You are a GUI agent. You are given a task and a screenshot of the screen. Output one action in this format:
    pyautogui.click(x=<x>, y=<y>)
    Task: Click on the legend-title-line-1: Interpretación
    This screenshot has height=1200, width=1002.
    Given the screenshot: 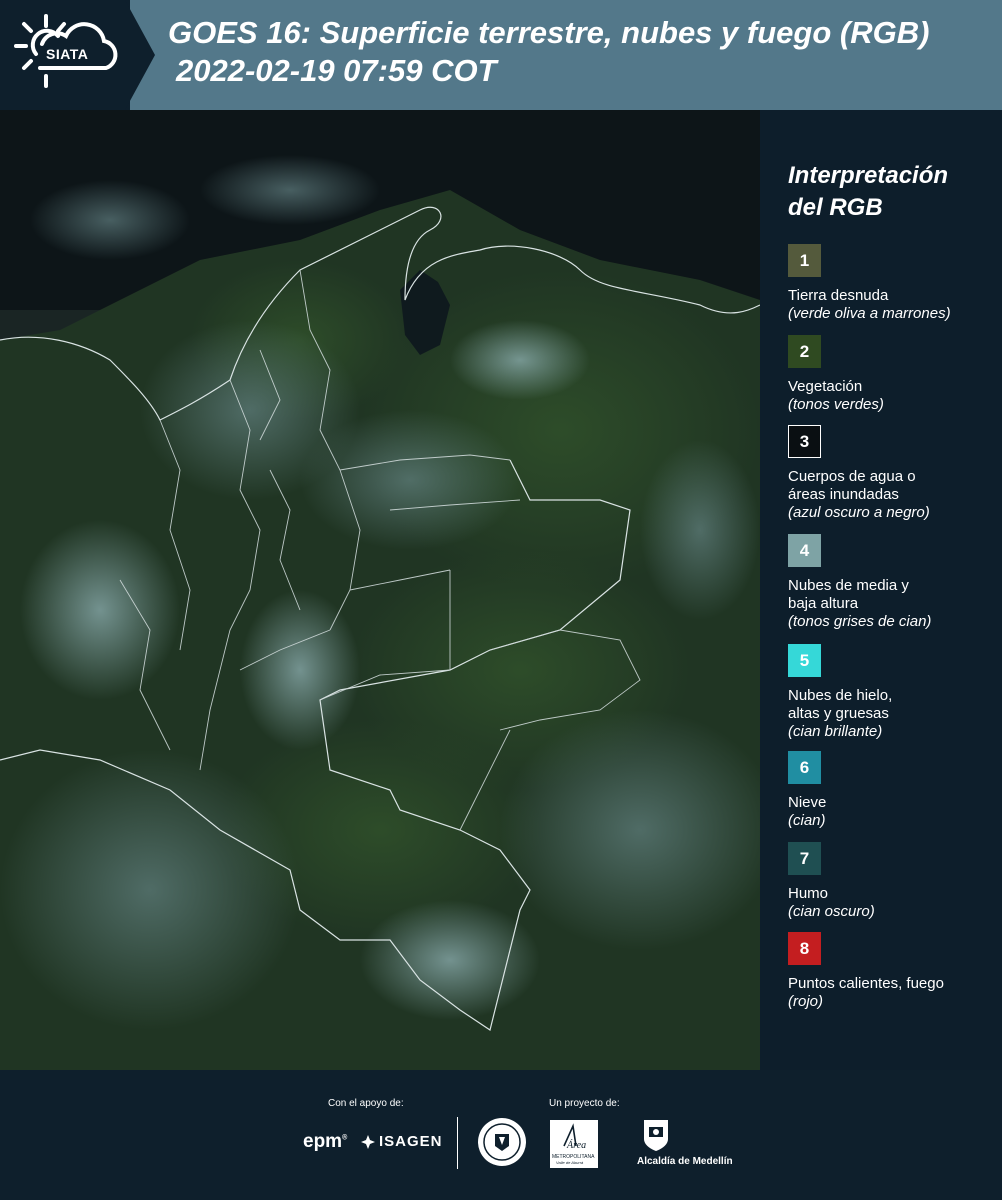 What is the action you would take?
    pyautogui.click(x=868, y=175)
    